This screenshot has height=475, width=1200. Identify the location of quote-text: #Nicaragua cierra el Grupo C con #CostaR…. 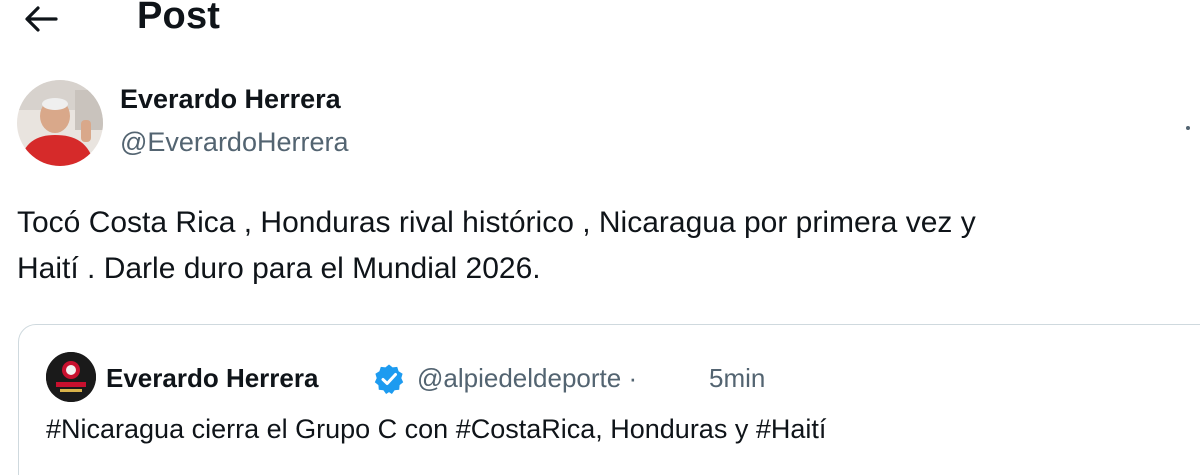
(436, 429).